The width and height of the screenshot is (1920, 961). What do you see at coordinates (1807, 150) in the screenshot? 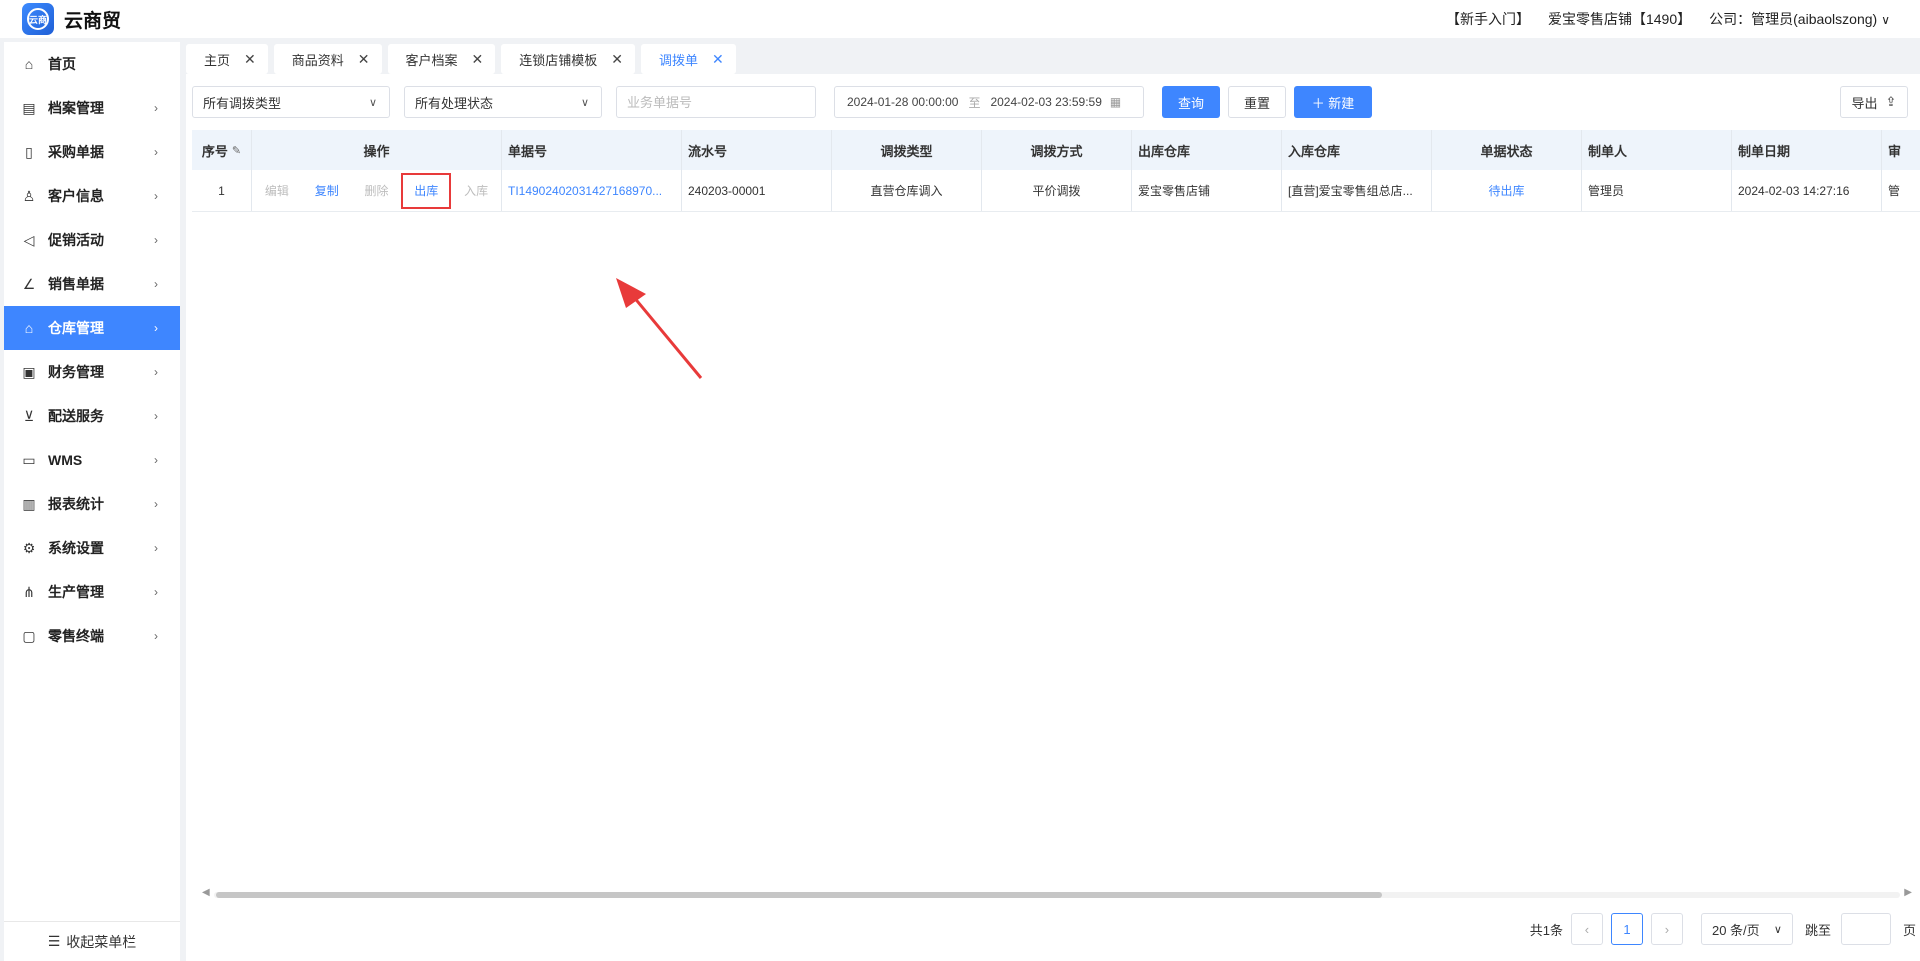
I see `col-date: 制单日期` at bounding box center [1807, 150].